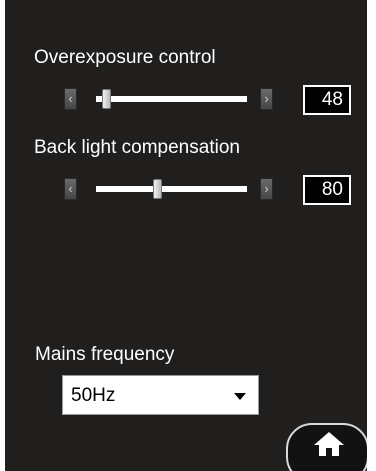  What do you see at coordinates (125, 57) in the screenshot?
I see `overexposure-label: Overexposure control` at bounding box center [125, 57].